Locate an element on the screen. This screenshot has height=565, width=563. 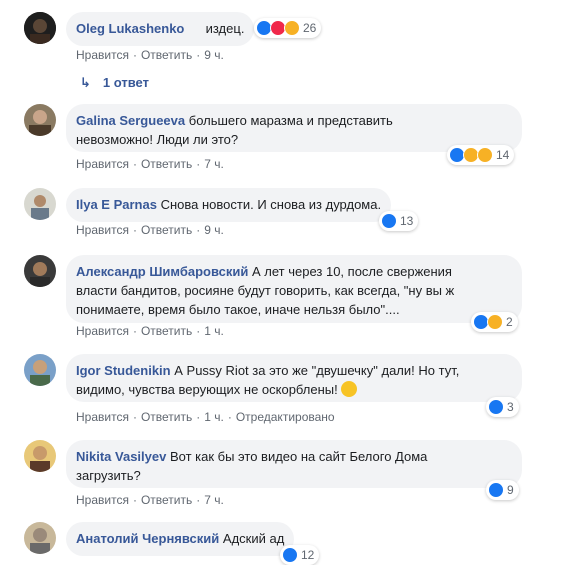
reactions-summary: 3 is located at coordinates (502, 407).